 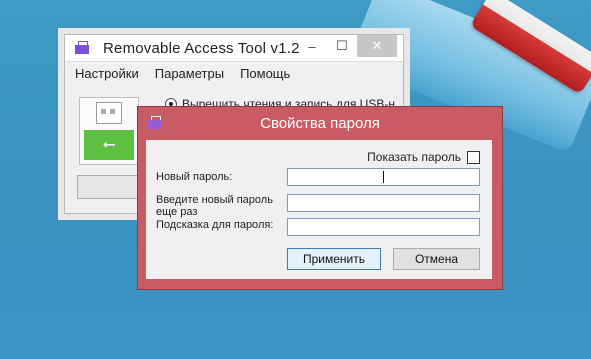 What do you see at coordinates (312, 46) in the screenshot?
I see `minimize-icon: –` at bounding box center [312, 46].